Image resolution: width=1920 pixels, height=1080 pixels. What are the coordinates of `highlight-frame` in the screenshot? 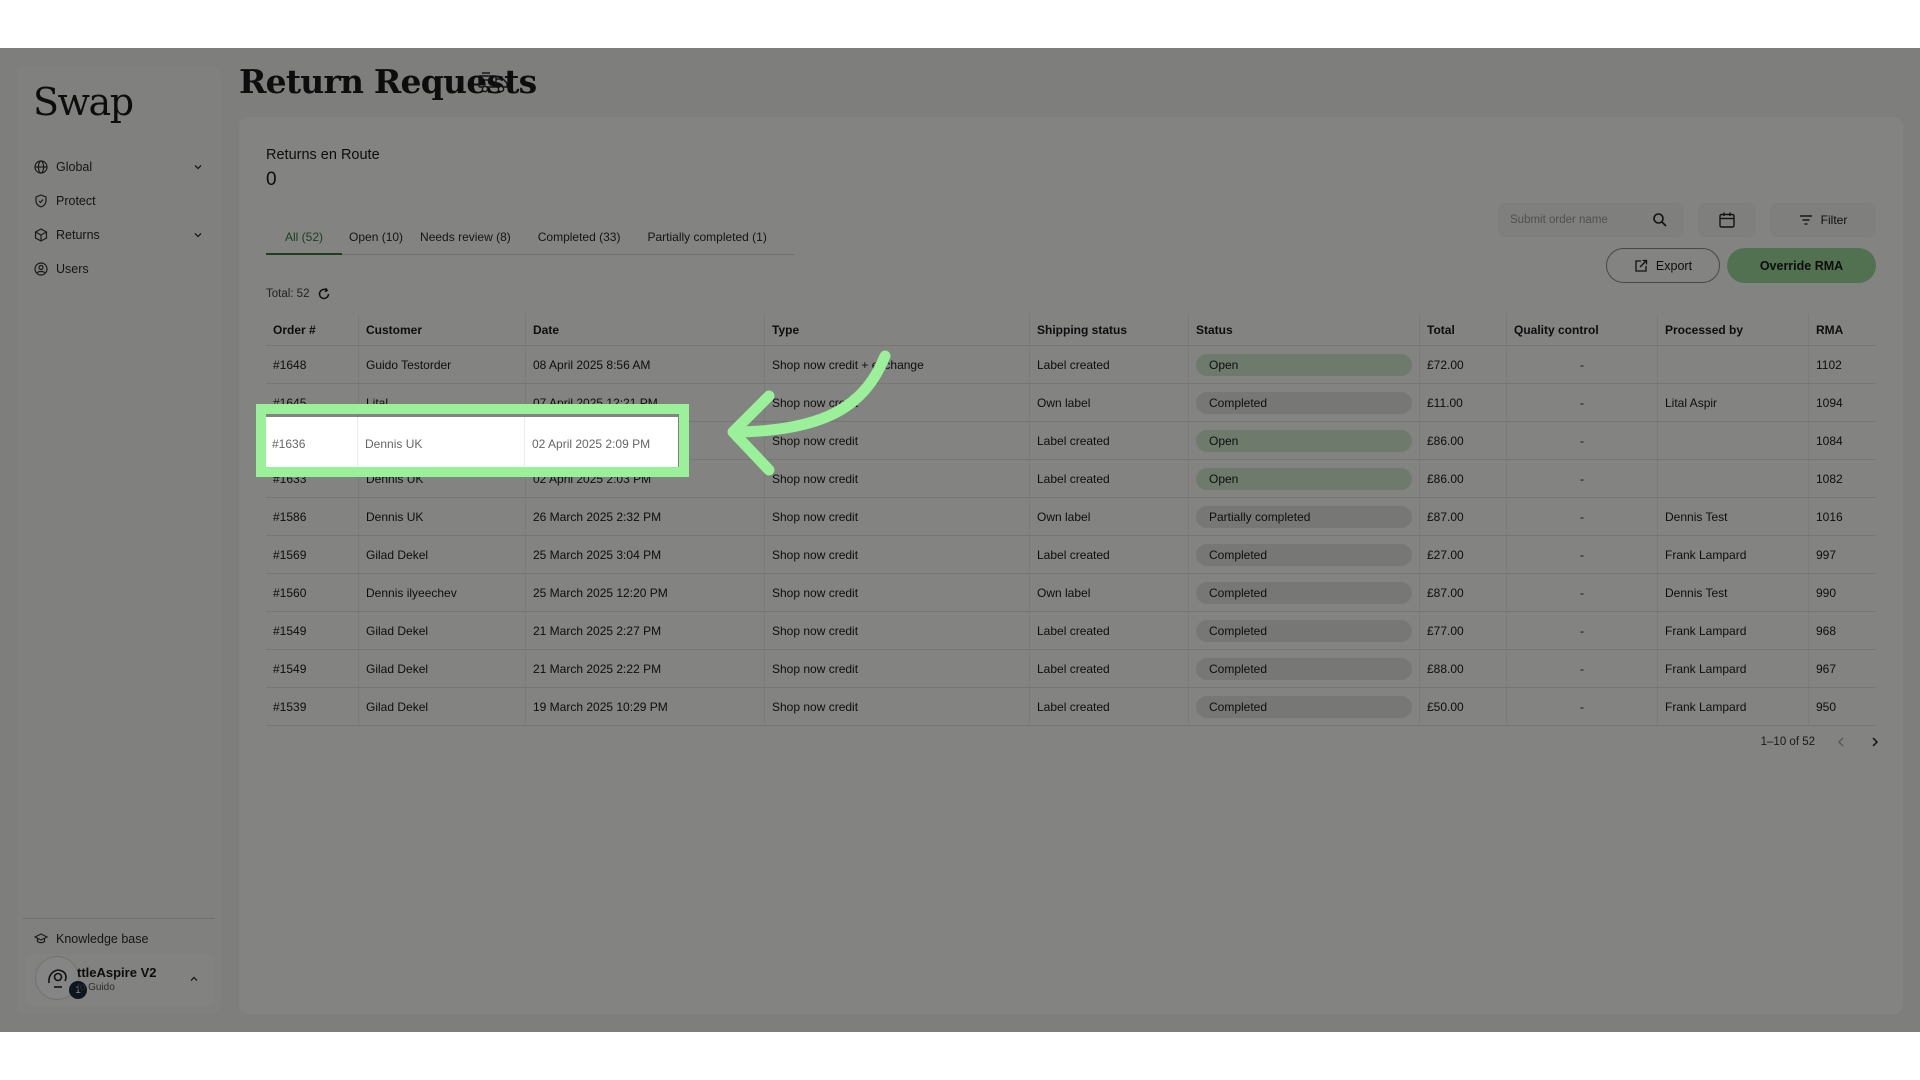 It's located at (472, 440).